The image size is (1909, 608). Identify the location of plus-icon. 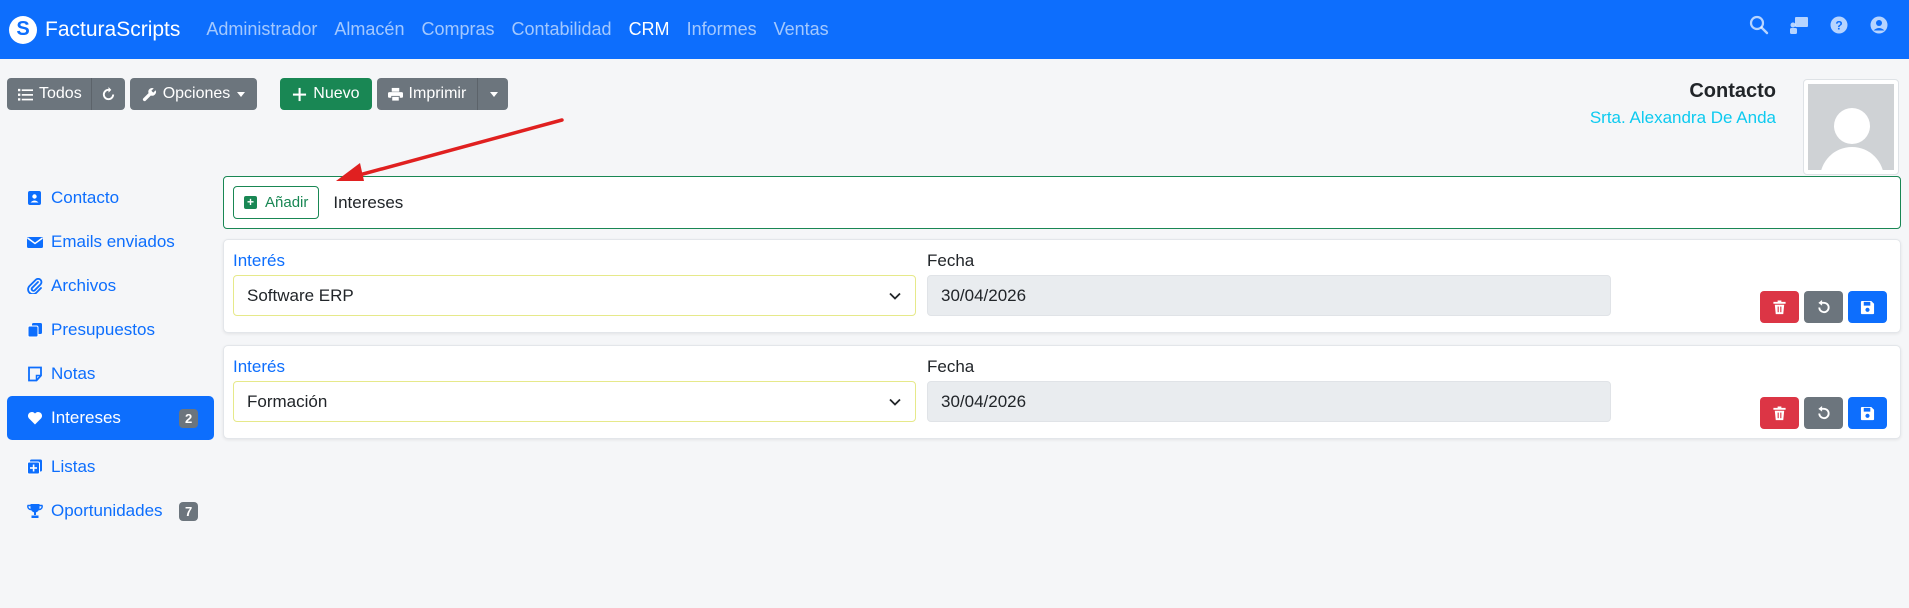
(300, 94).